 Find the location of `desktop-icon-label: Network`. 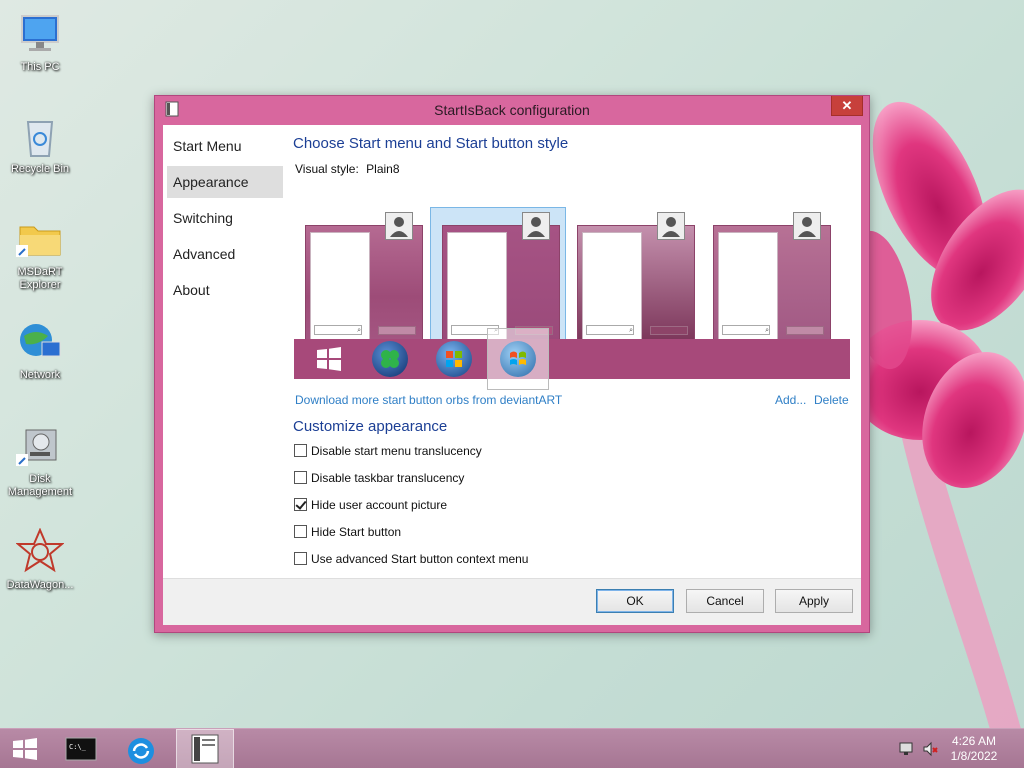

desktop-icon-label: Network is located at coordinates (40, 375).